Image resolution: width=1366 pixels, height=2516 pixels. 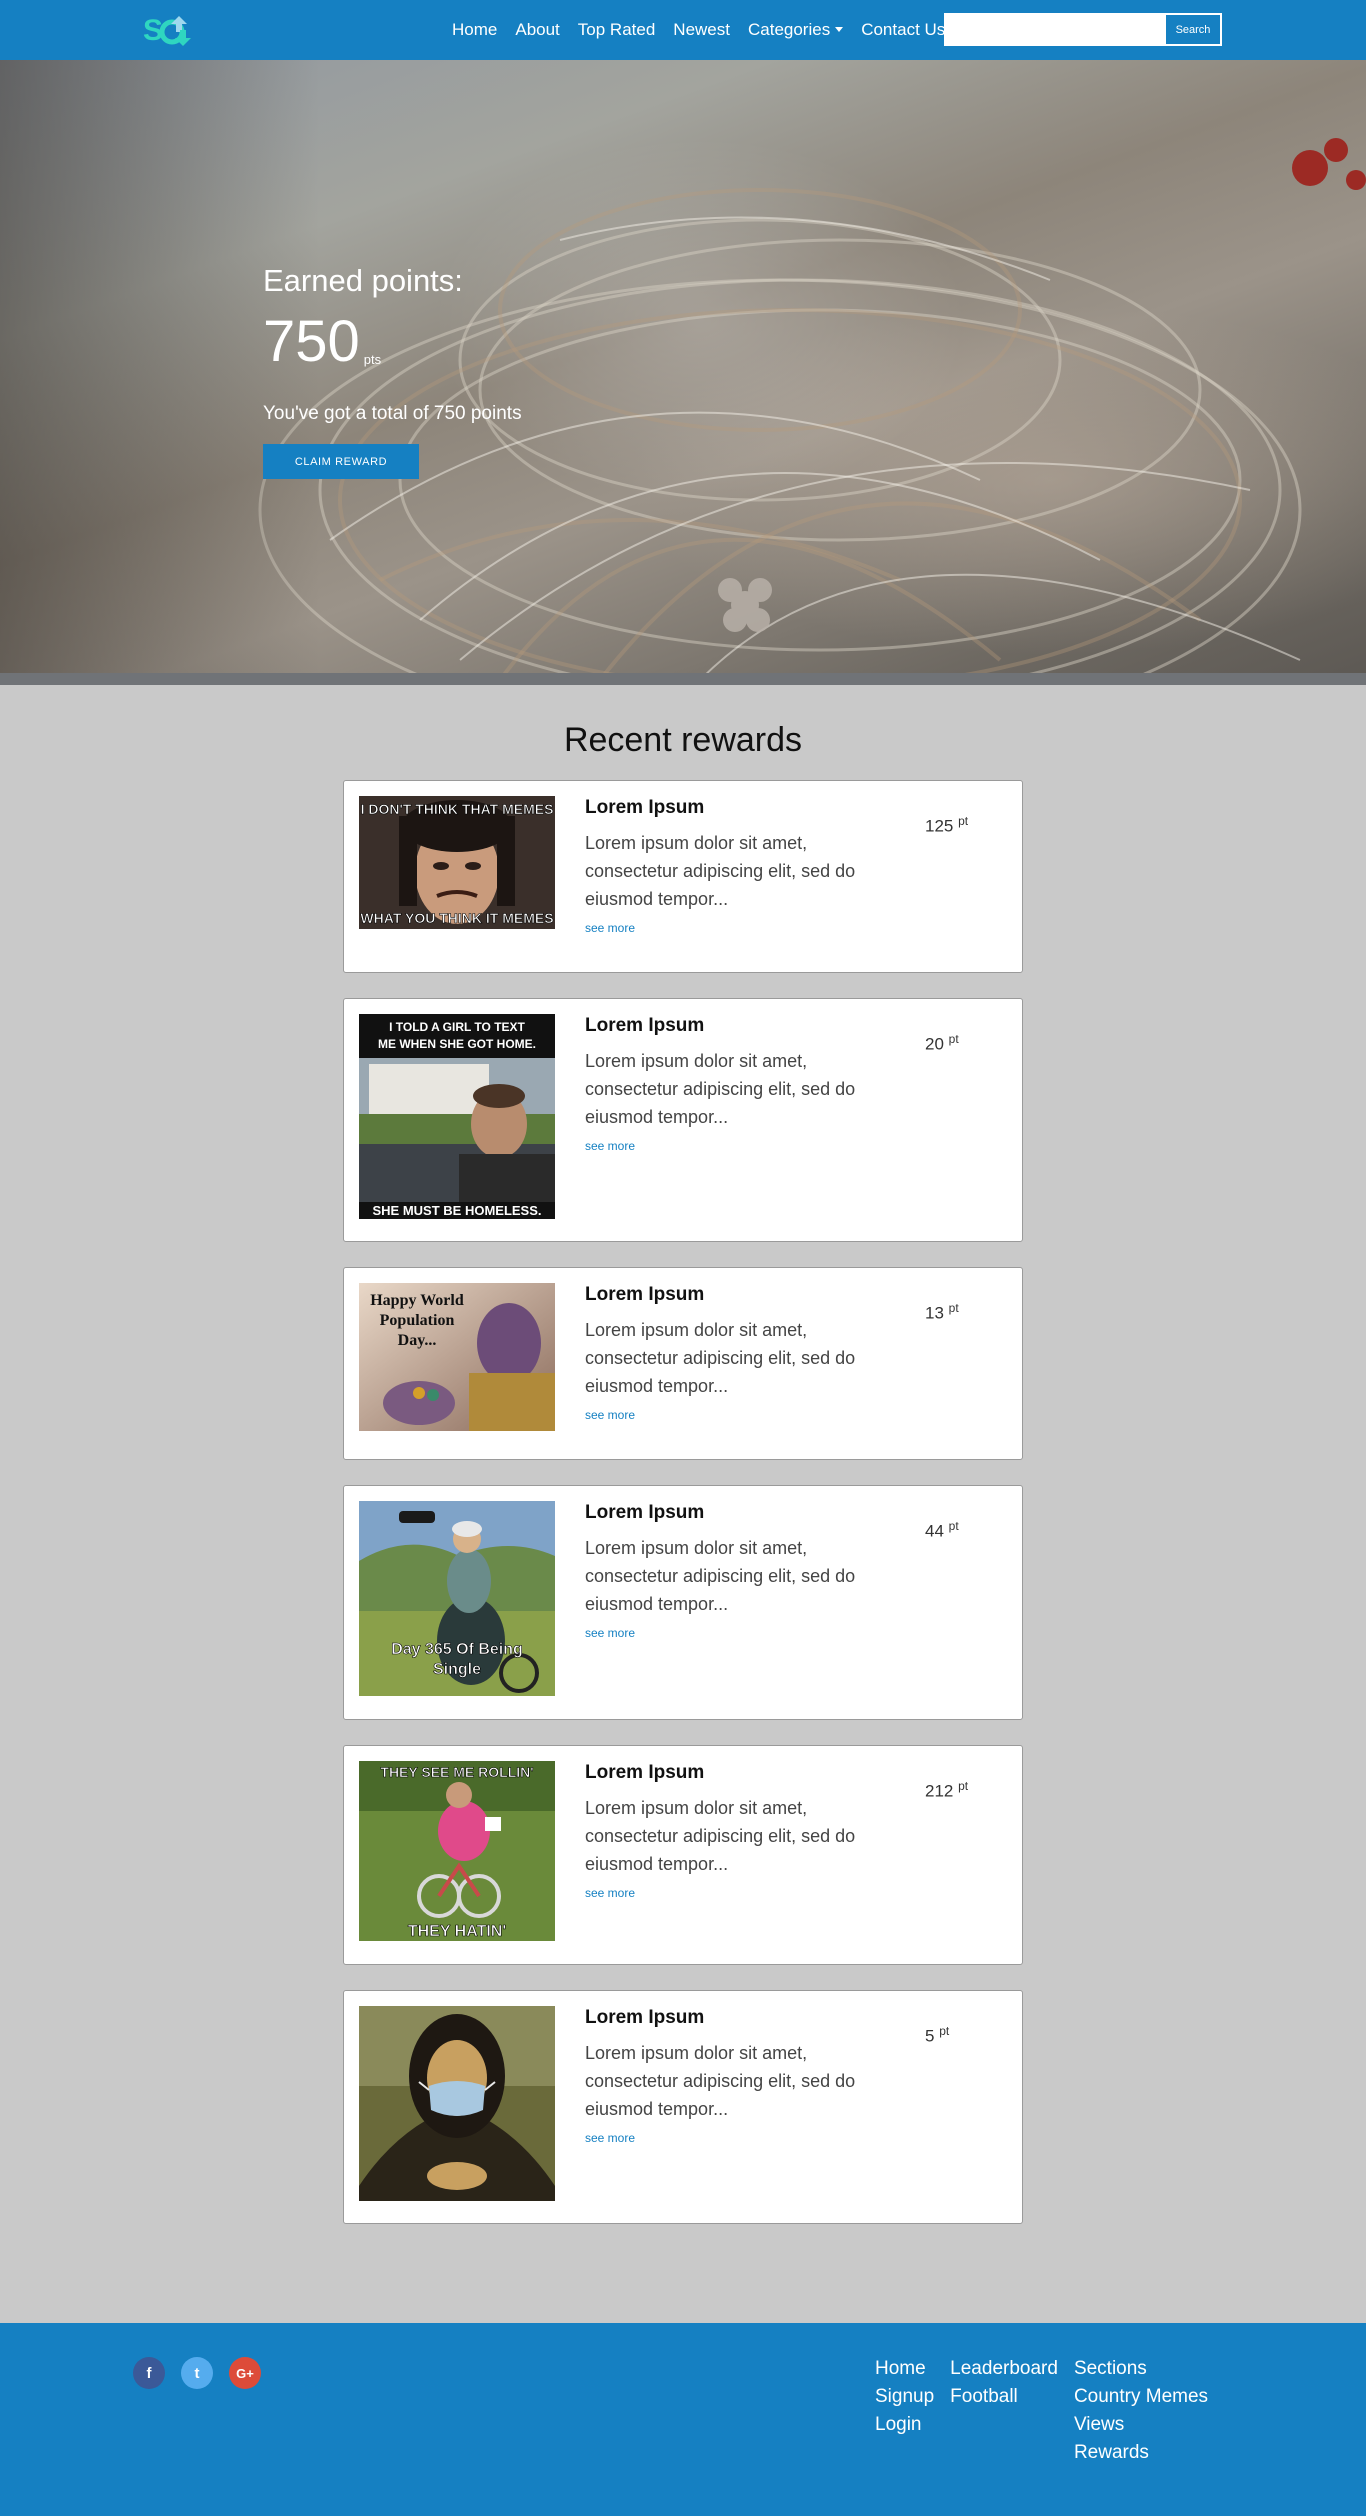 I want to click on footer-link-sections: Sections, so click(x=1141, y=2369).